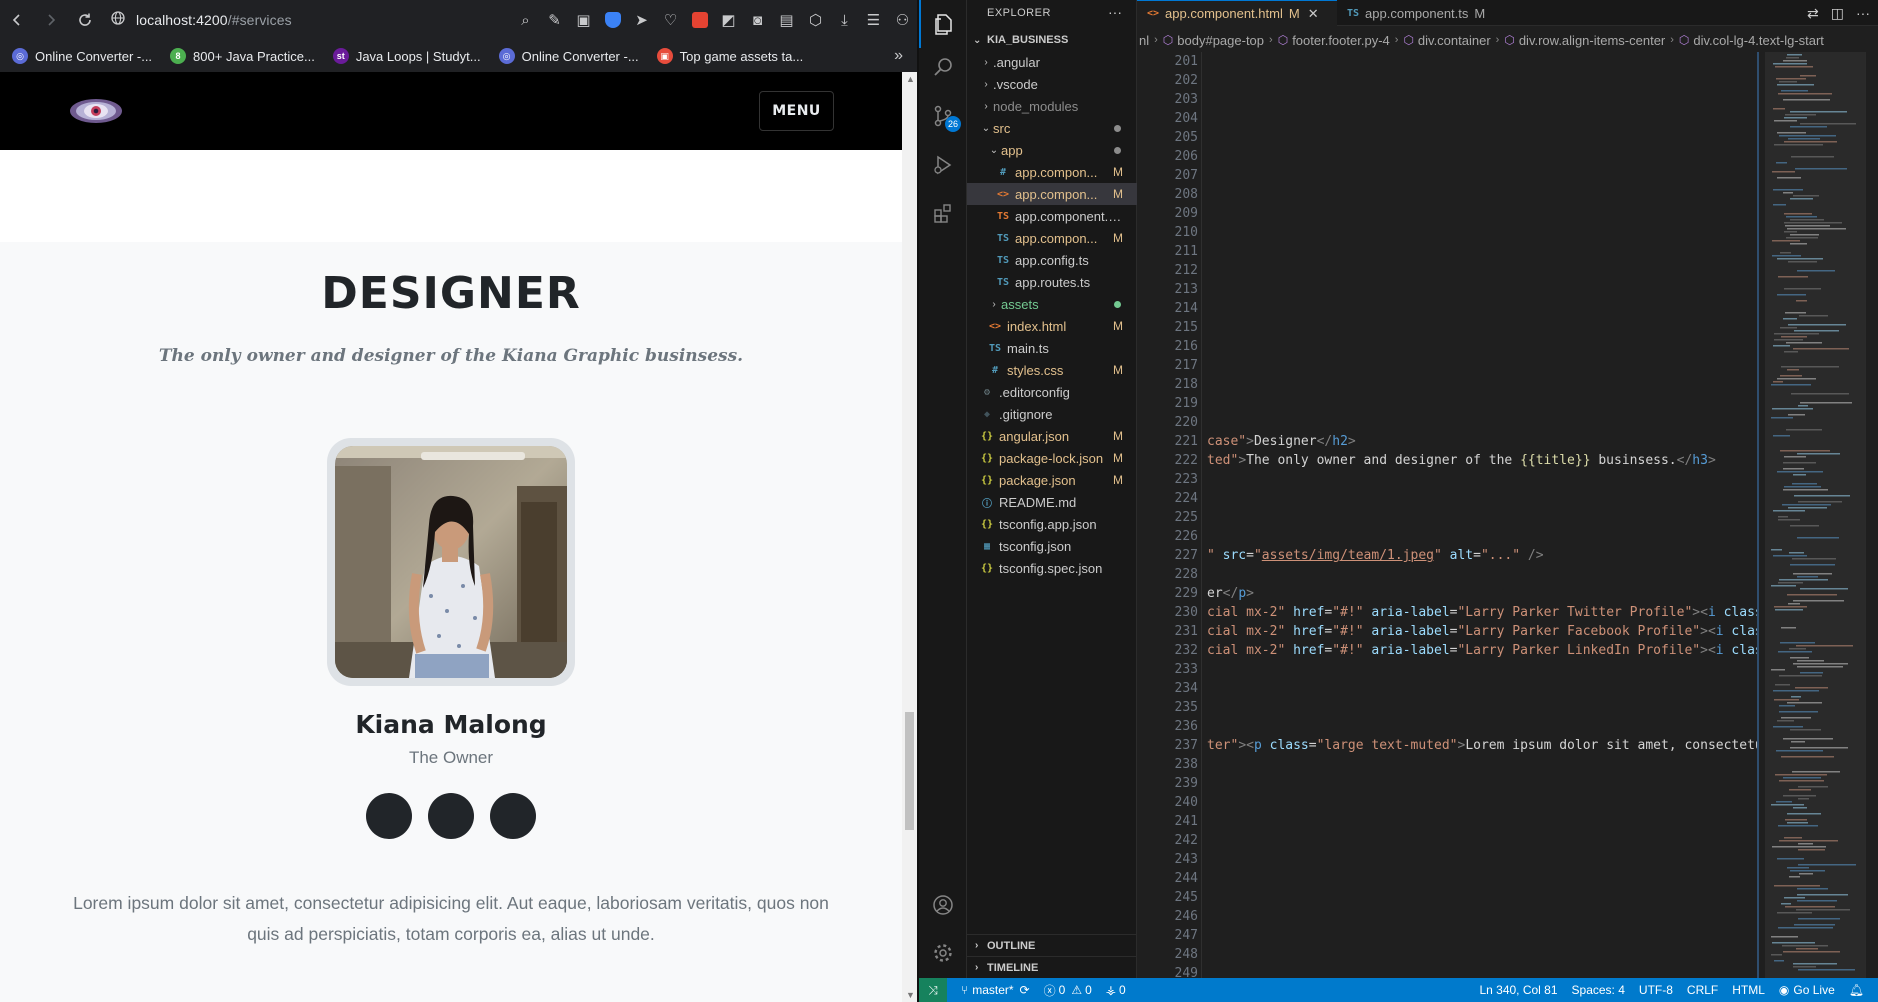 This screenshot has height=1002, width=1878. Describe the element at coordinates (1871, 515) in the screenshot. I see `editor-scrollbar` at that location.